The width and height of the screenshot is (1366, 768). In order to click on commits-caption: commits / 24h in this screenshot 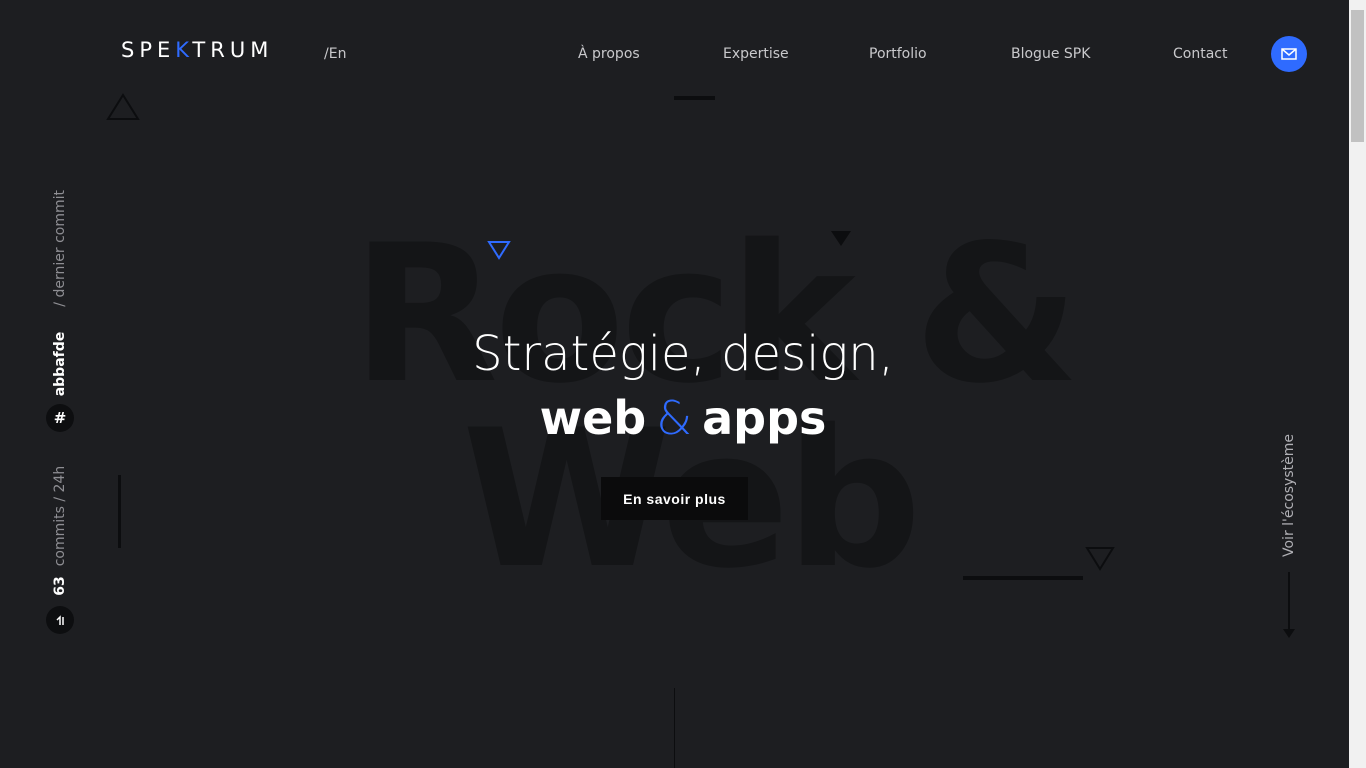, I will do `click(60, 516)`.